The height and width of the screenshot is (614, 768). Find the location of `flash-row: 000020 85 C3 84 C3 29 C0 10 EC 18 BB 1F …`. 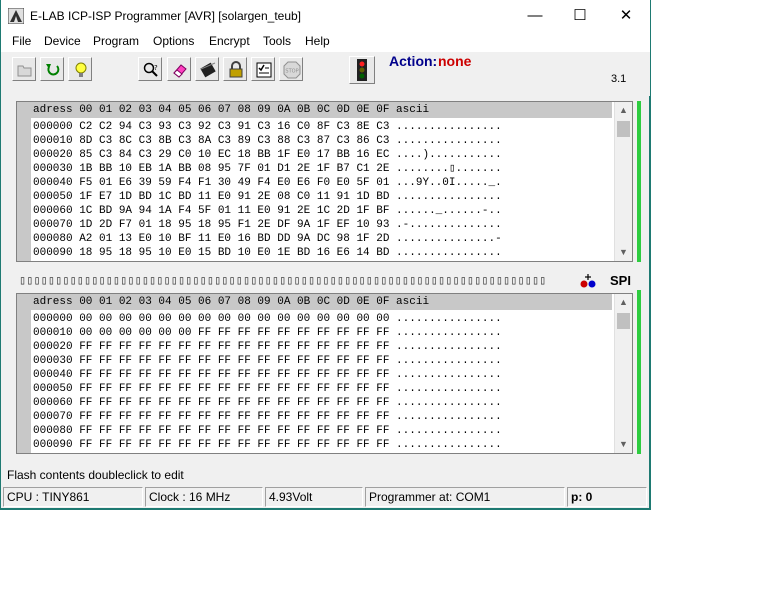

flash-row: 000020 85 C3 84 C3 29 C0 10 EC 18 BB 1F … is located at coordinates (267, 155).